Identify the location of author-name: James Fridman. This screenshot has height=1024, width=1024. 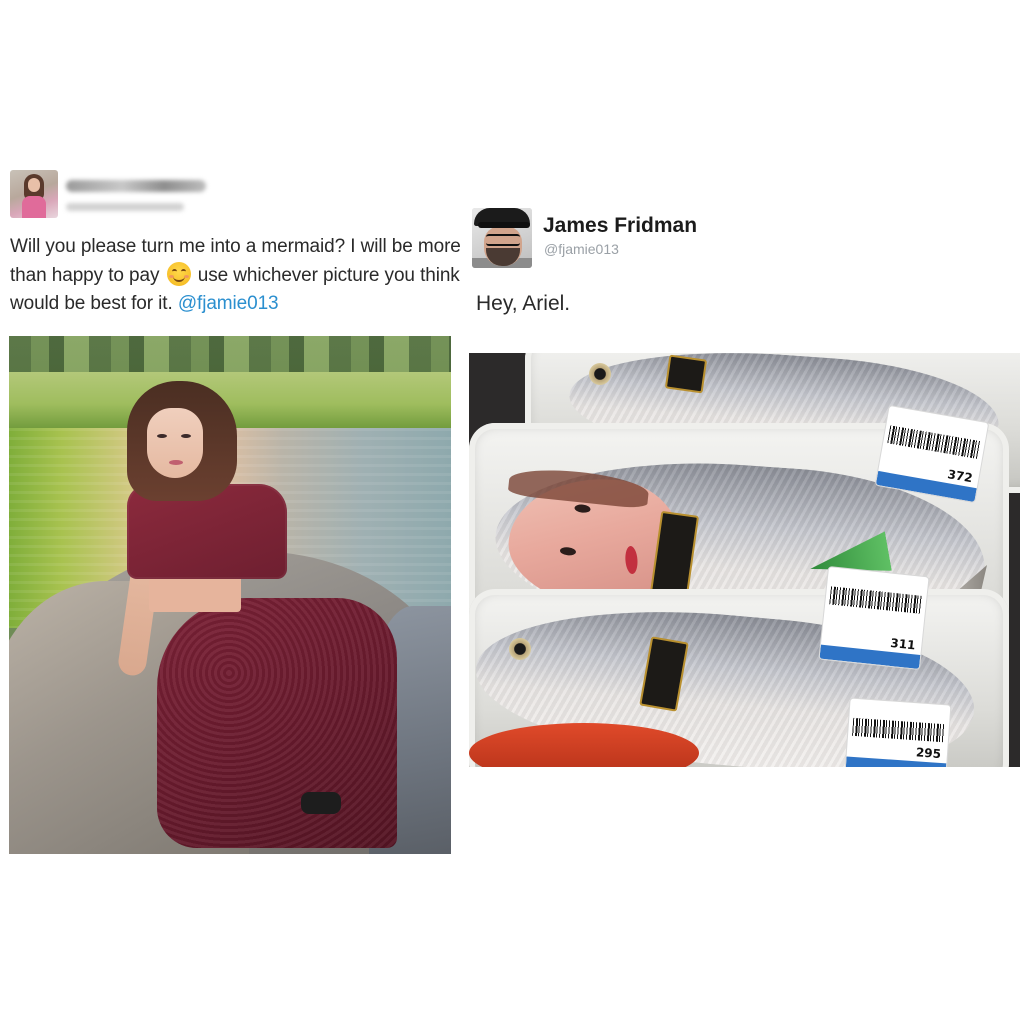
(620, 226).